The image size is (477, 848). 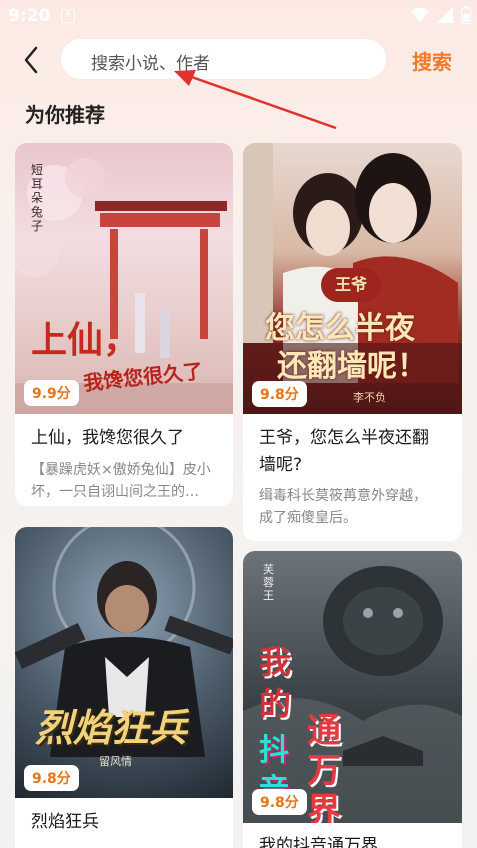 I want to click on book-cover: 芙蓉王 我的 通万界 抖音, so click(x=352, y=687).